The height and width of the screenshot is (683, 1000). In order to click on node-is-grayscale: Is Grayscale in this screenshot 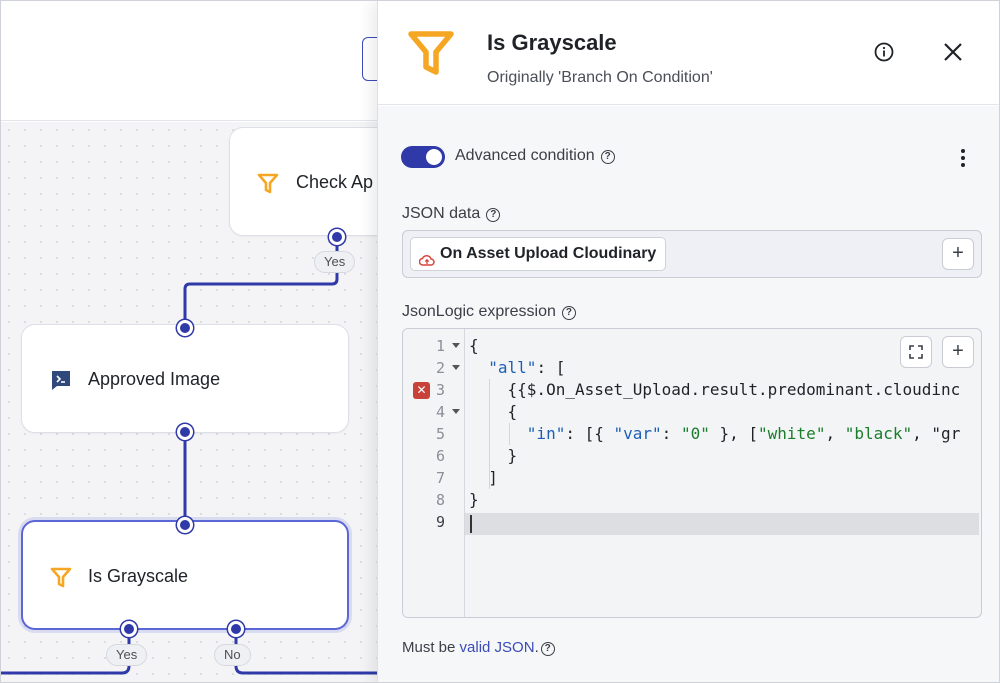, I will do `click(185, 575)`.